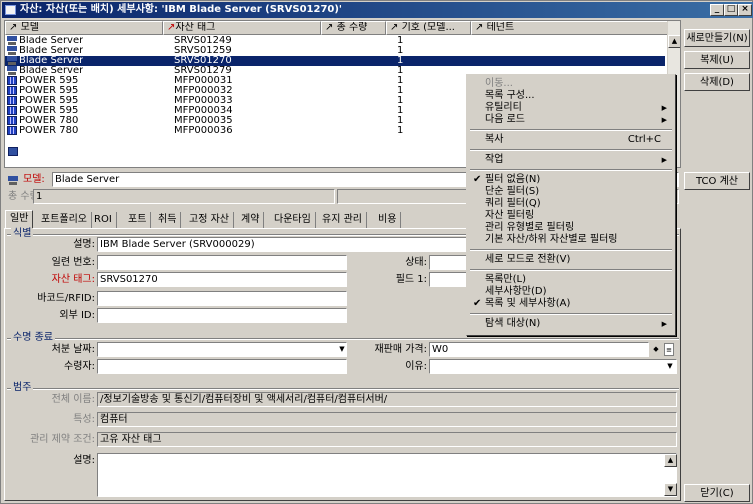  I want to click on tab-0: 일반, so click(19, 219).